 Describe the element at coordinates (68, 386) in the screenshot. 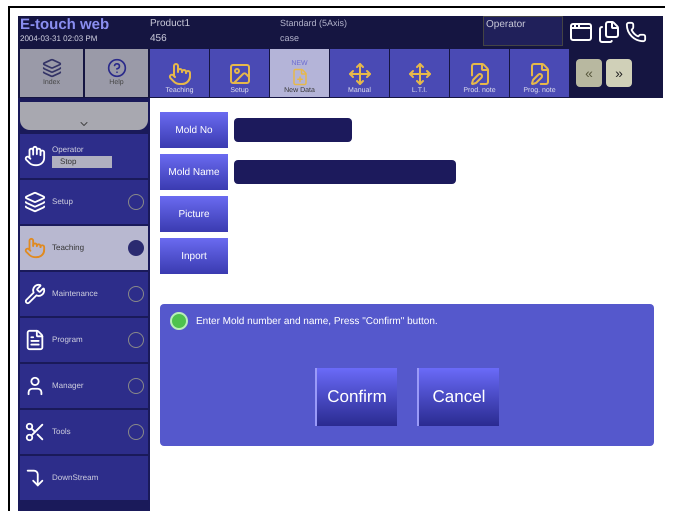

I see `sidebar-label: Manager` at that location.